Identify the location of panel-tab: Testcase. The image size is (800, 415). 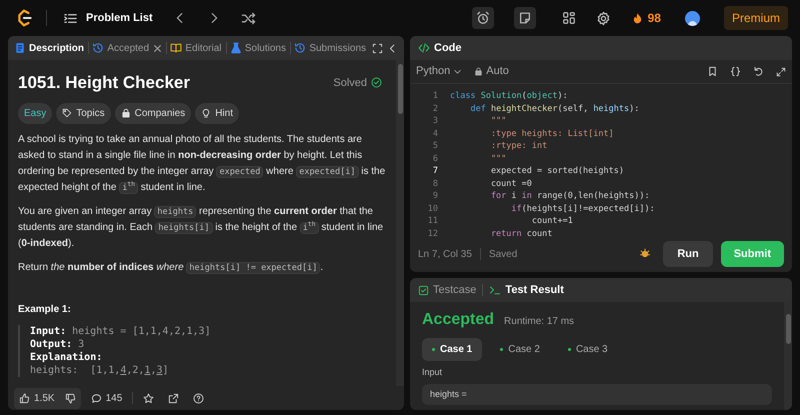
(447, 290).